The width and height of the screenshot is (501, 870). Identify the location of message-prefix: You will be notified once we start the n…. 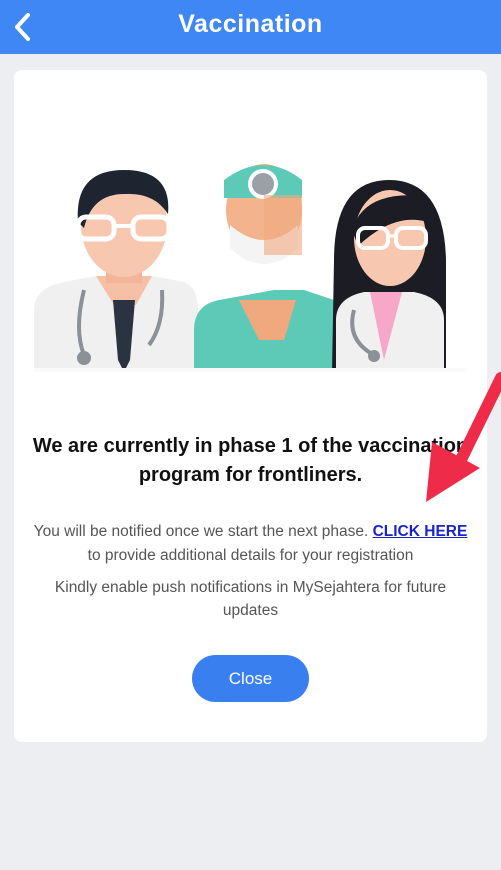
(203, 531).